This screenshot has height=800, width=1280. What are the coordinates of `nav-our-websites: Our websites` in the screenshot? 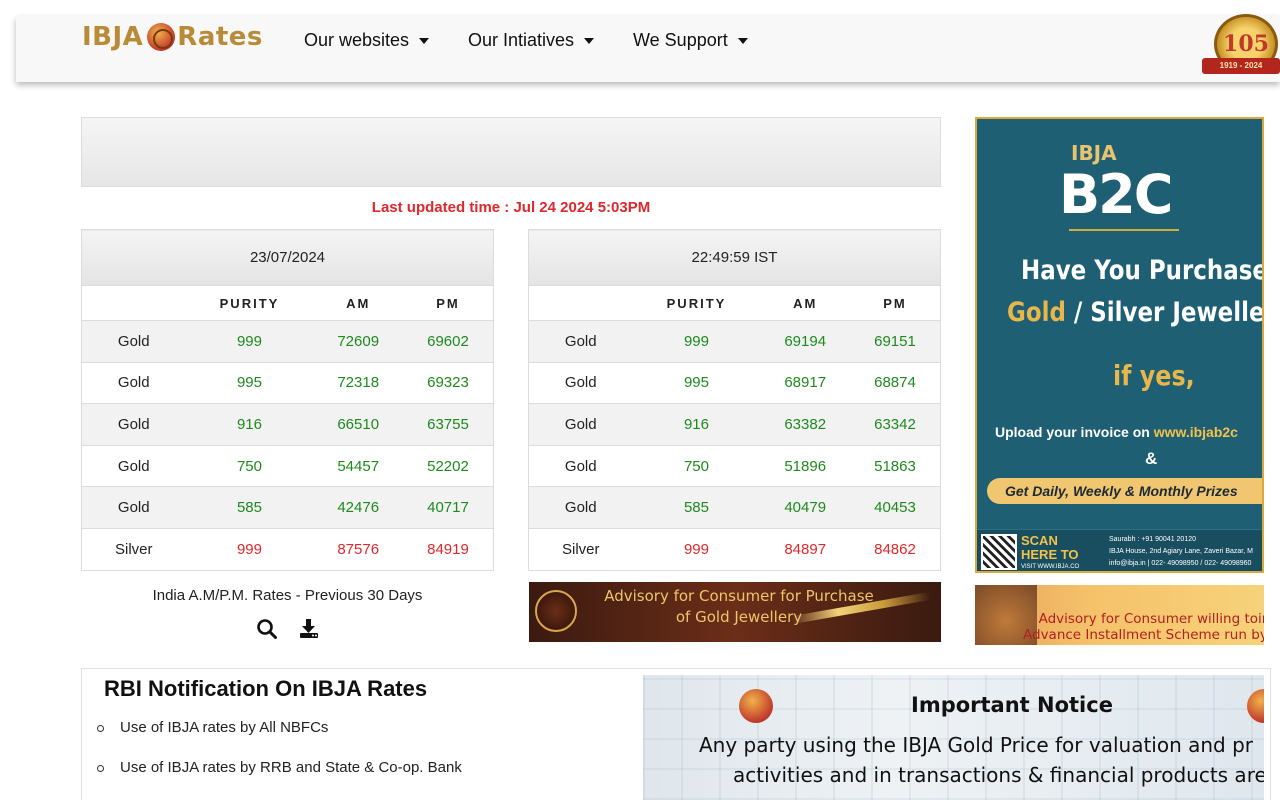 It's located at (367, 40).